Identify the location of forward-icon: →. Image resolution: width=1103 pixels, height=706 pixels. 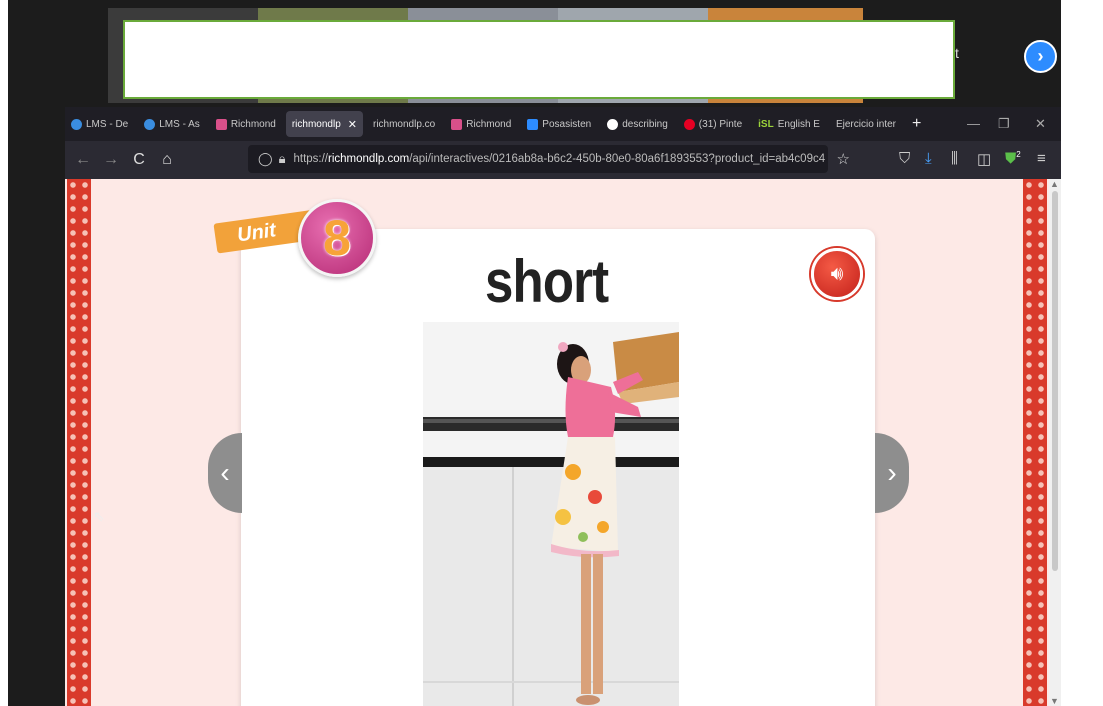
(111, 160).